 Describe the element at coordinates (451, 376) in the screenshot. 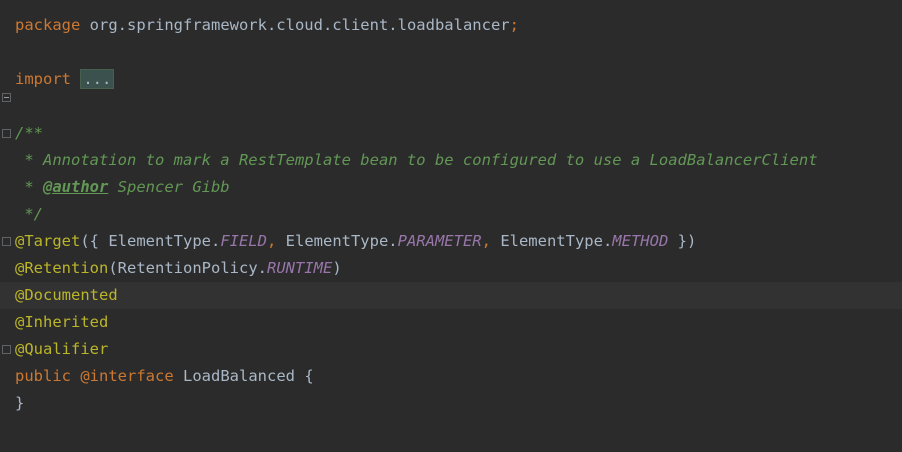

I see `code-line-12: public @interface LoadBalanced {` at that location.